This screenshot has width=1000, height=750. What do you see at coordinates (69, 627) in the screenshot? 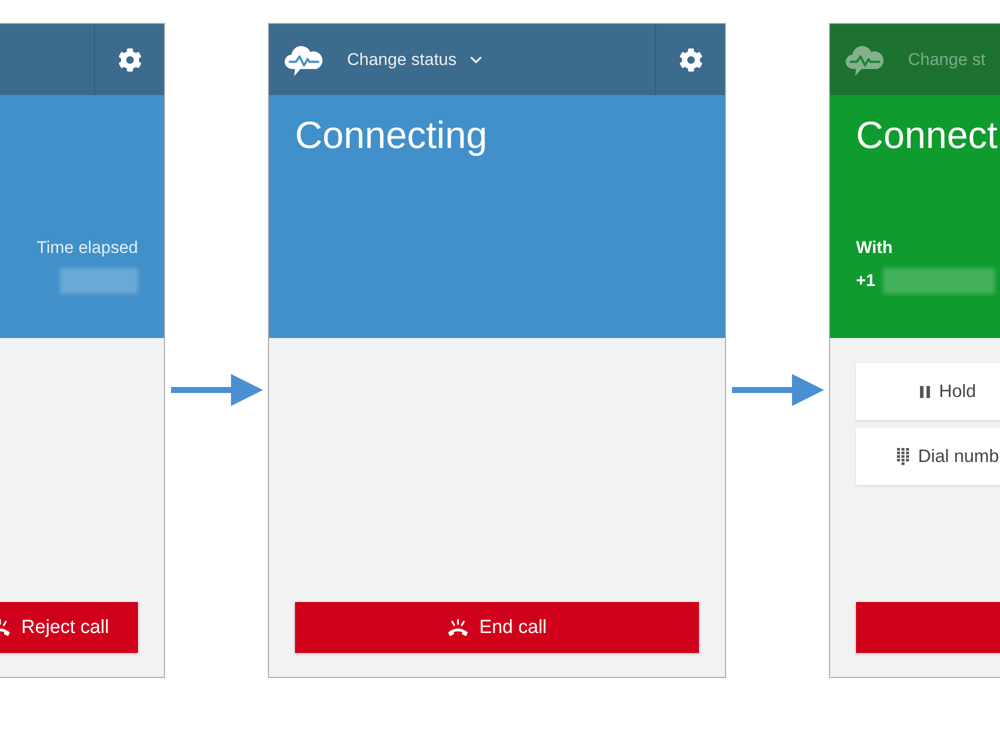
I see `reject-call-button: Reject call` at bounding box center [69, 627].